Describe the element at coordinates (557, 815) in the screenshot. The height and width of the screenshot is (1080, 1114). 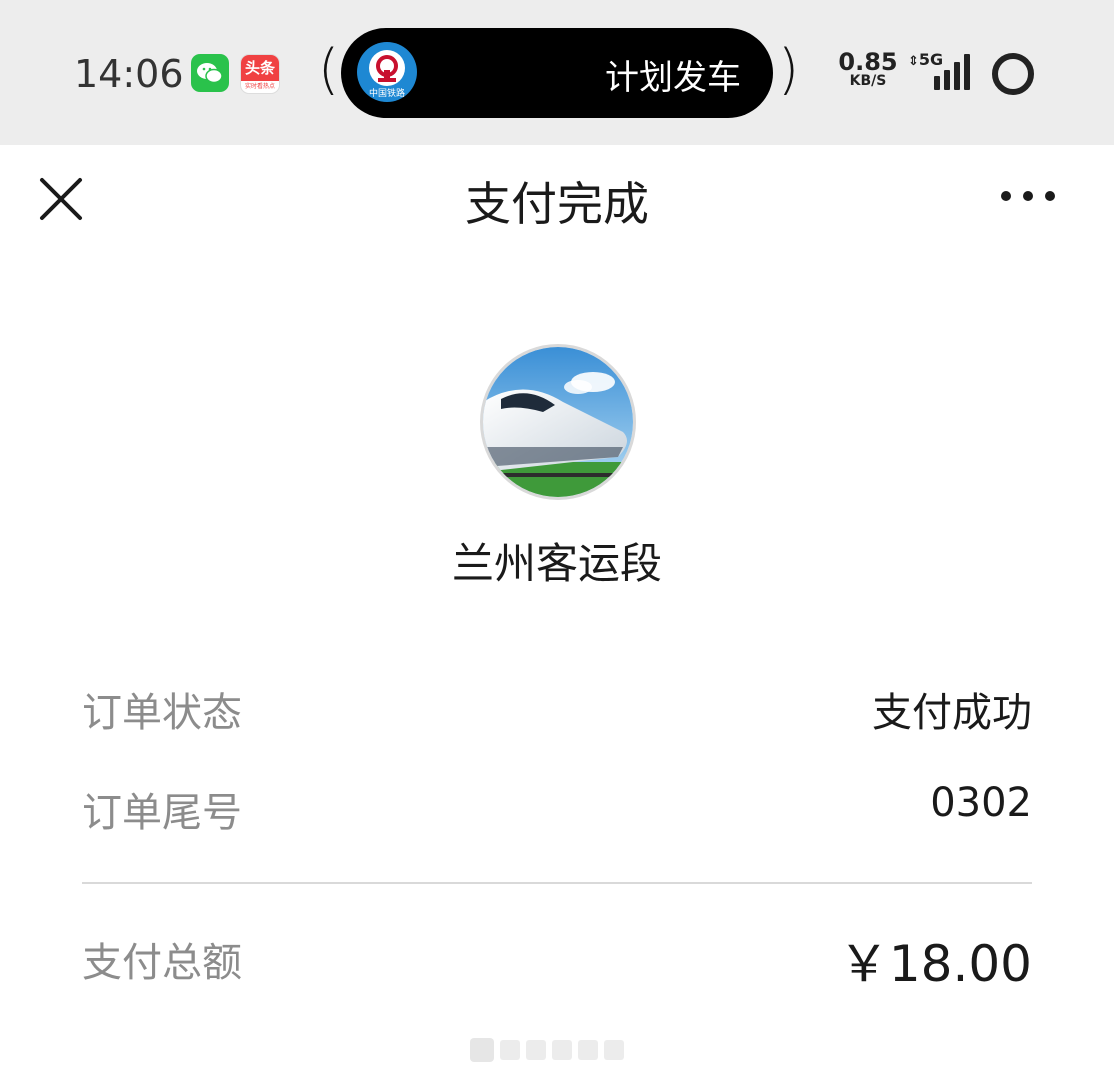
I see `order-tail-row: 订单尾号 0302` at that location.